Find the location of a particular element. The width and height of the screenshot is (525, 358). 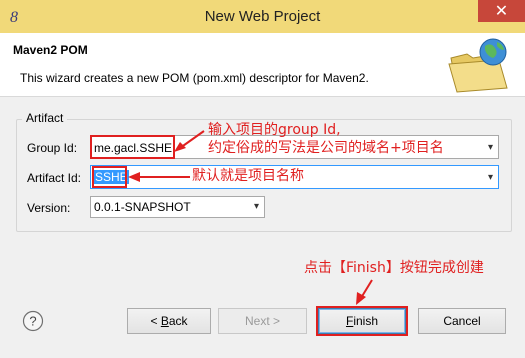

artifact-id-label: Artifact Id: is located at coordinates (54, 178).